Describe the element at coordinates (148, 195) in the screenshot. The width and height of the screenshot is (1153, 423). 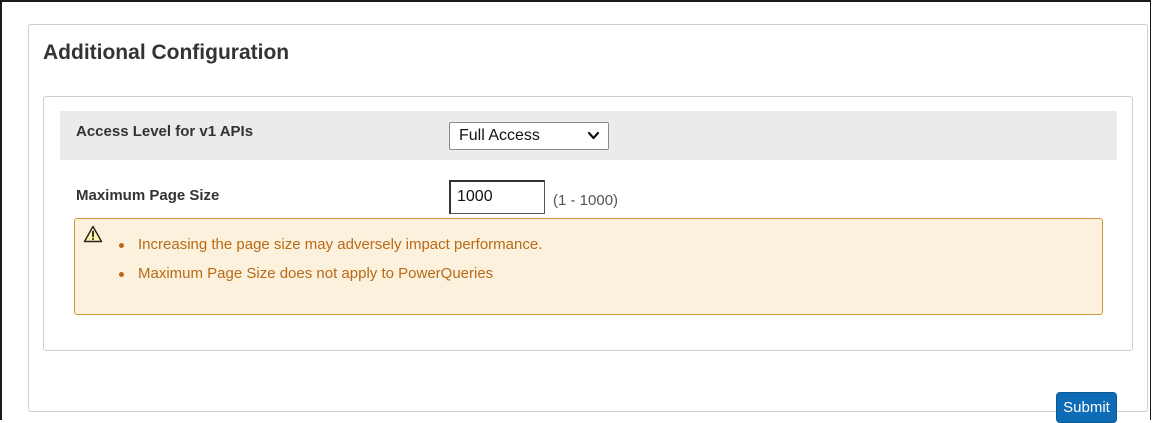
I see `page-size-label: Maximum Page Size` at that location.